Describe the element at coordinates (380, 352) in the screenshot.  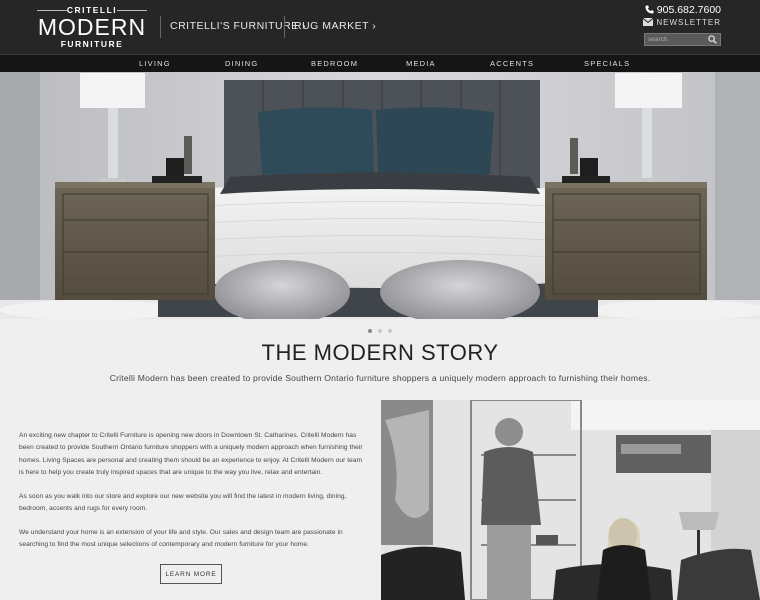
I see `story-title: THE MODERN STORY` at that location.